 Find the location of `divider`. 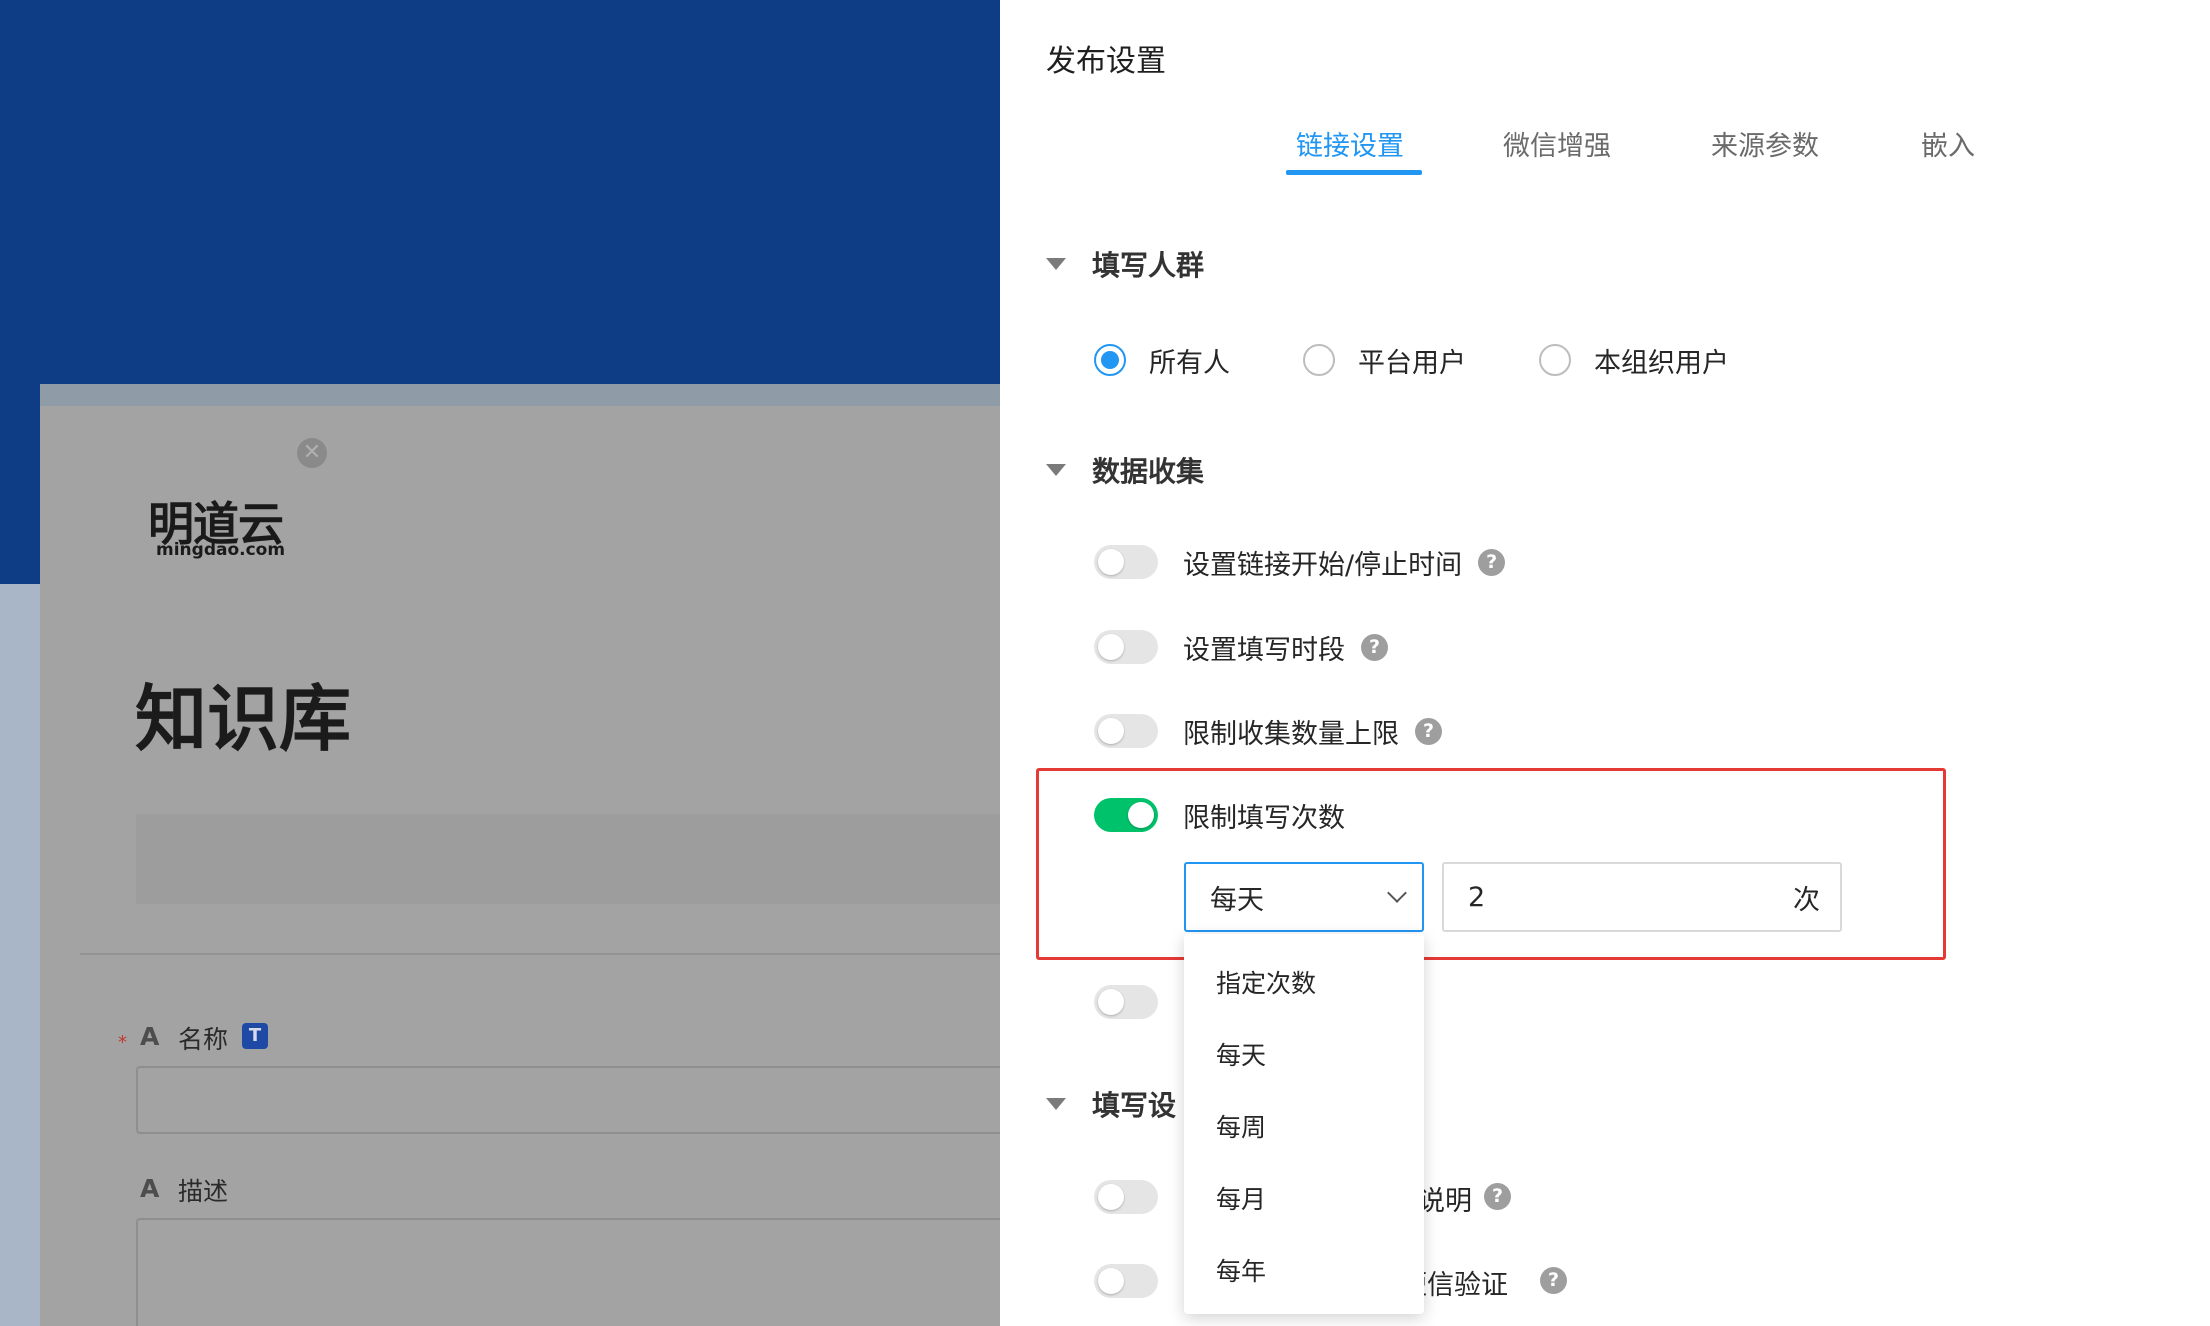

divider is located at coordinates (540, 954).